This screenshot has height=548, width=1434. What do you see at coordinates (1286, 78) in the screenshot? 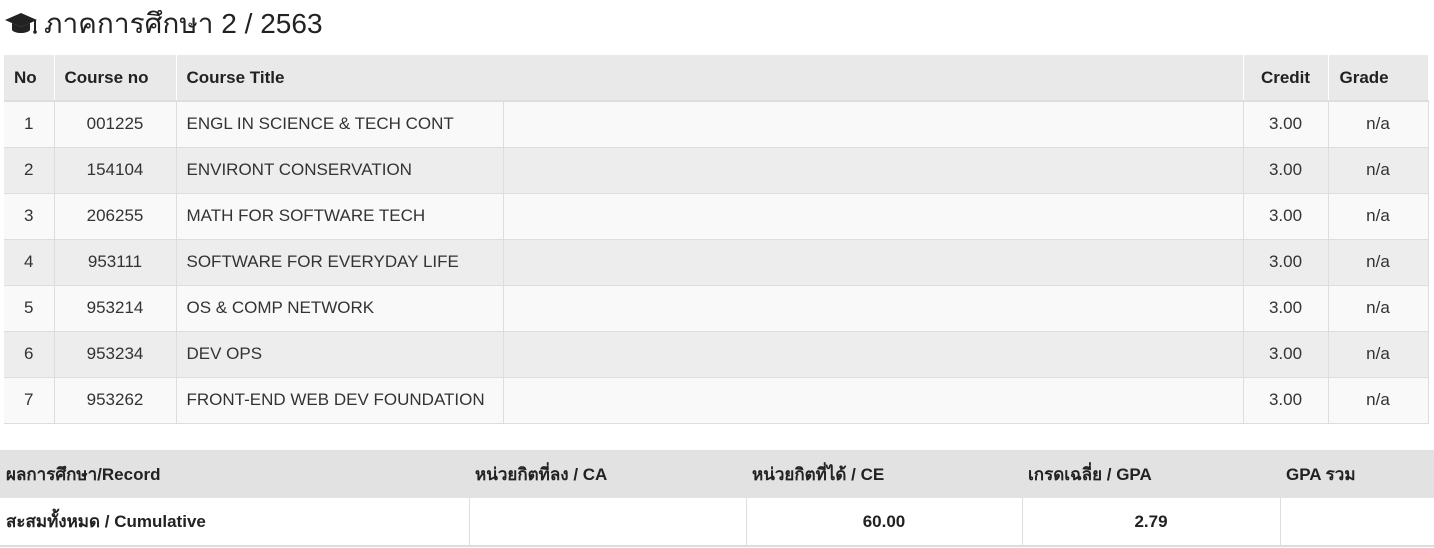
I see `header-credit: Credit` at bounding box center [1286, 78].